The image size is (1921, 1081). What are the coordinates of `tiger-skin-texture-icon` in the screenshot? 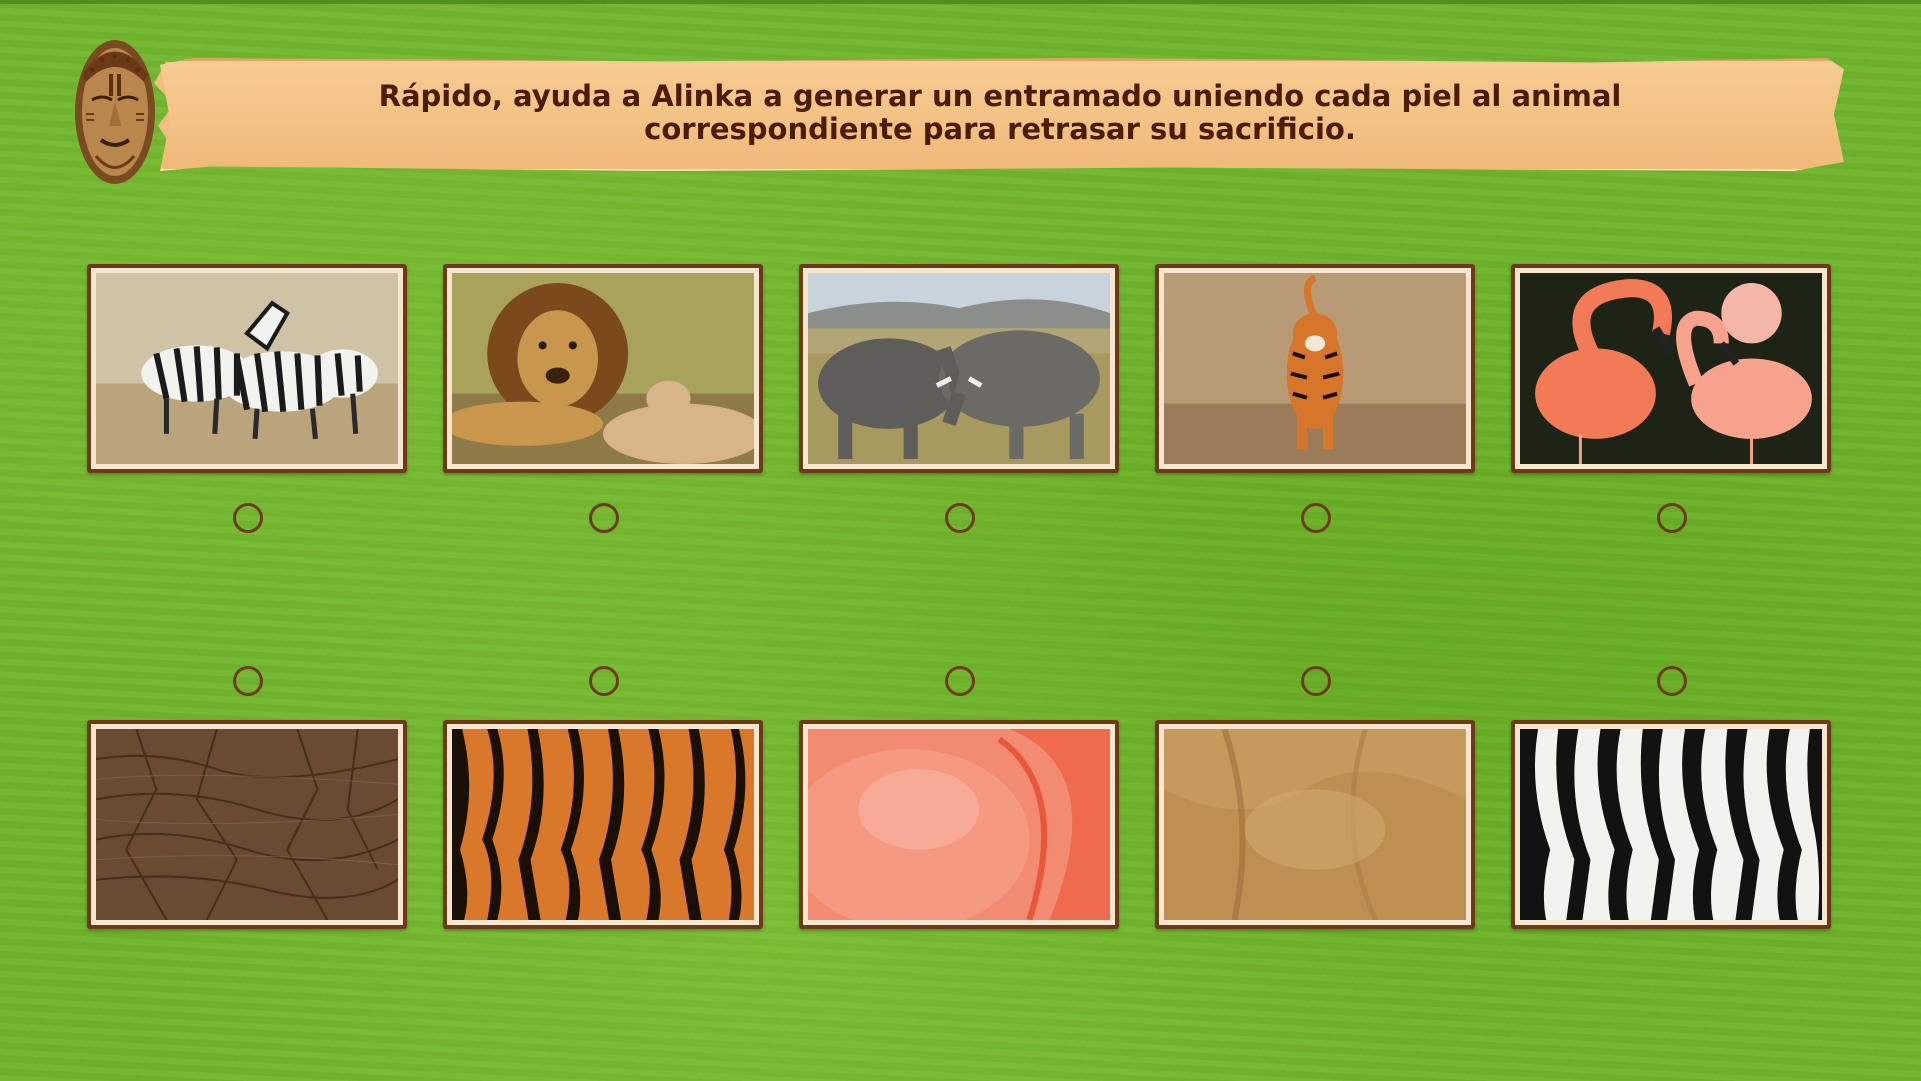 It's located at (603, 824).